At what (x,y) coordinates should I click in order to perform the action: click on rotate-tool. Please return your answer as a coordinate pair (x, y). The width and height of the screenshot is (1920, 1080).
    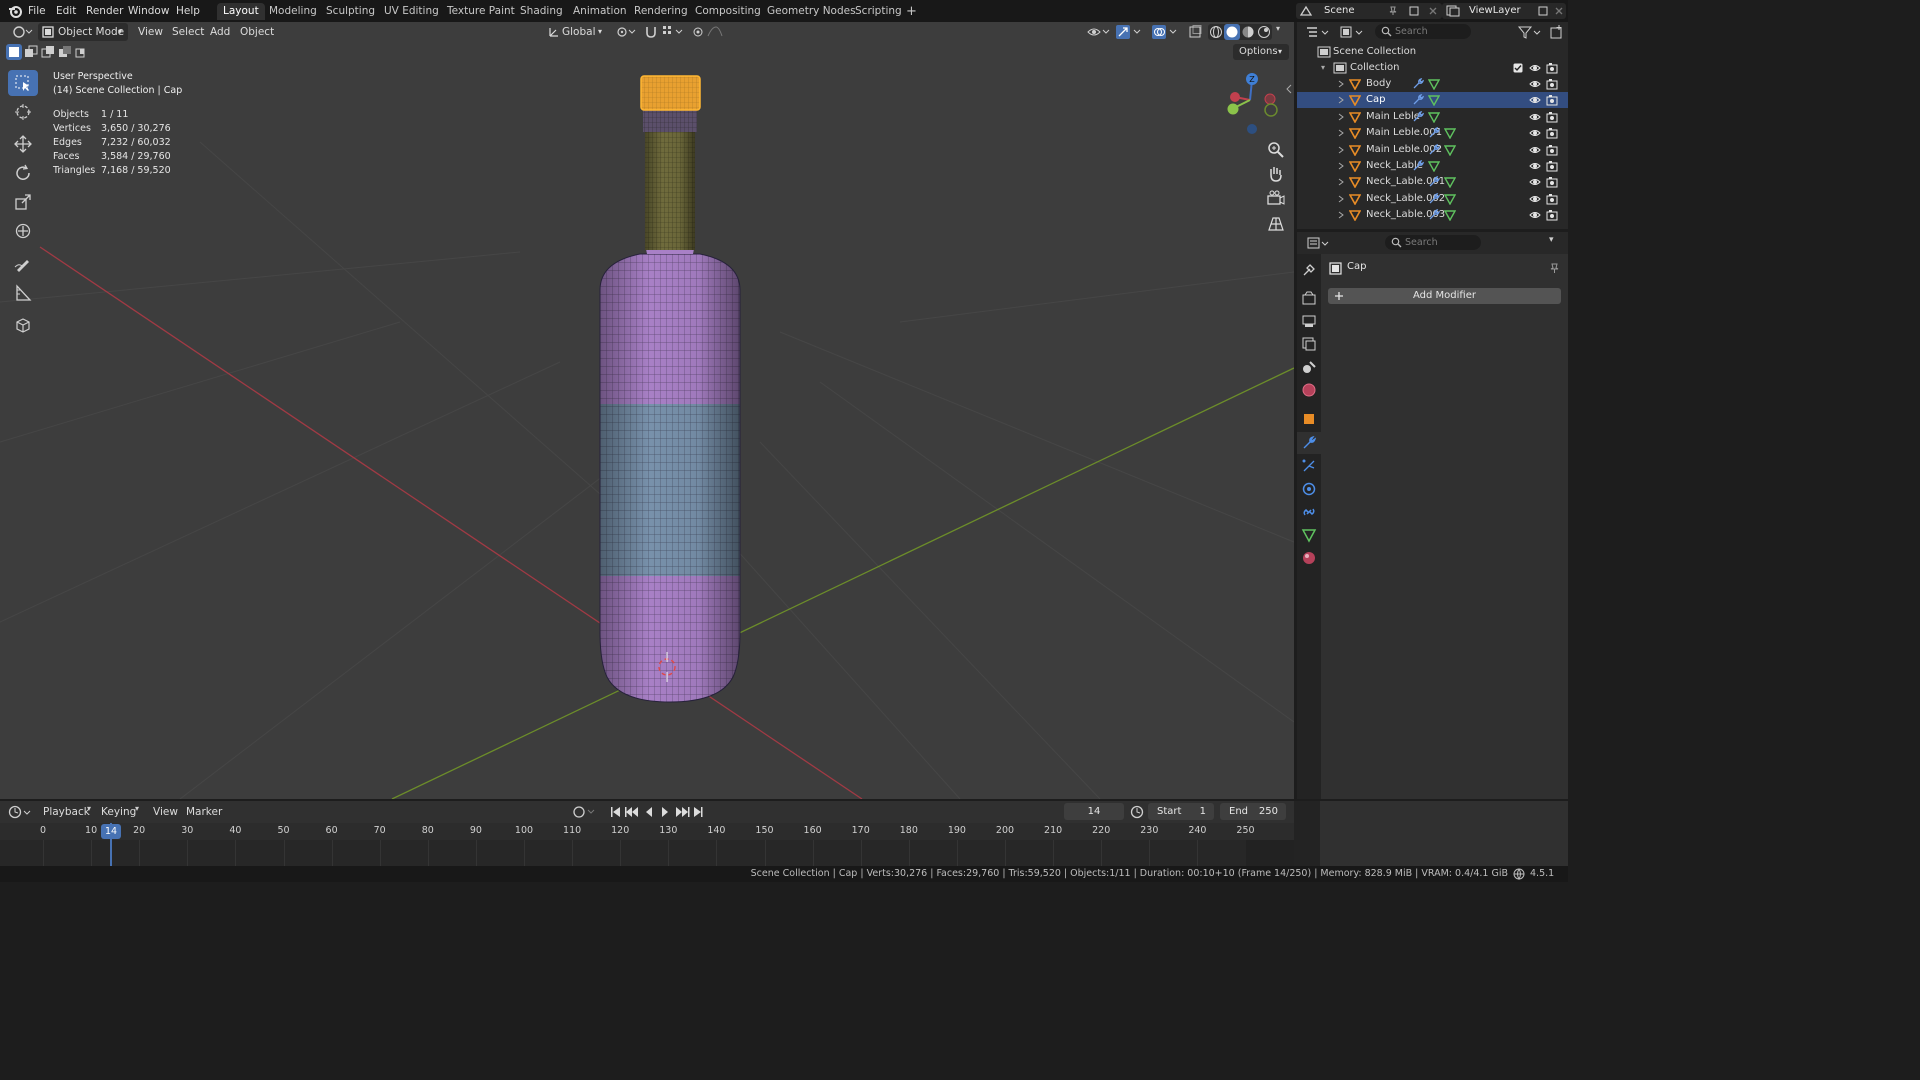
    Looking at the image, I should click on (23, 173).